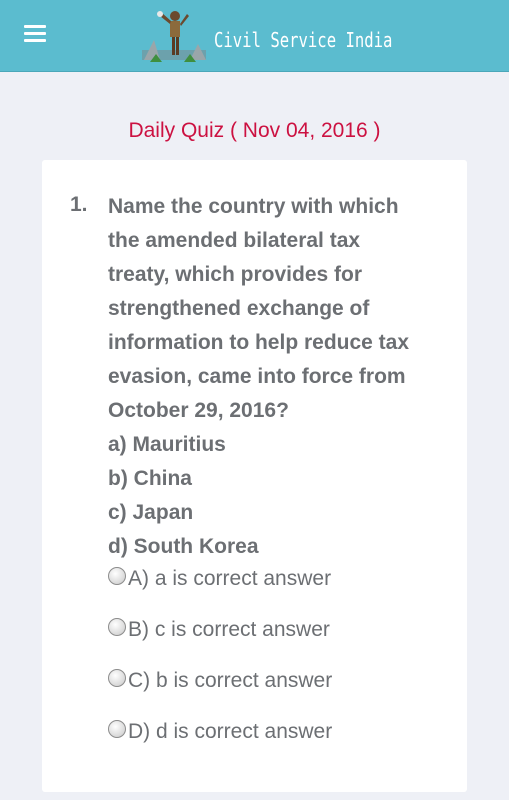 Image resolution: width=509 pixels, height=800 pixels. What do you see at coordinates (167, 444) in the screenshot?
I see `option-item: a) Mauritius` at bounding box center [167, 444].